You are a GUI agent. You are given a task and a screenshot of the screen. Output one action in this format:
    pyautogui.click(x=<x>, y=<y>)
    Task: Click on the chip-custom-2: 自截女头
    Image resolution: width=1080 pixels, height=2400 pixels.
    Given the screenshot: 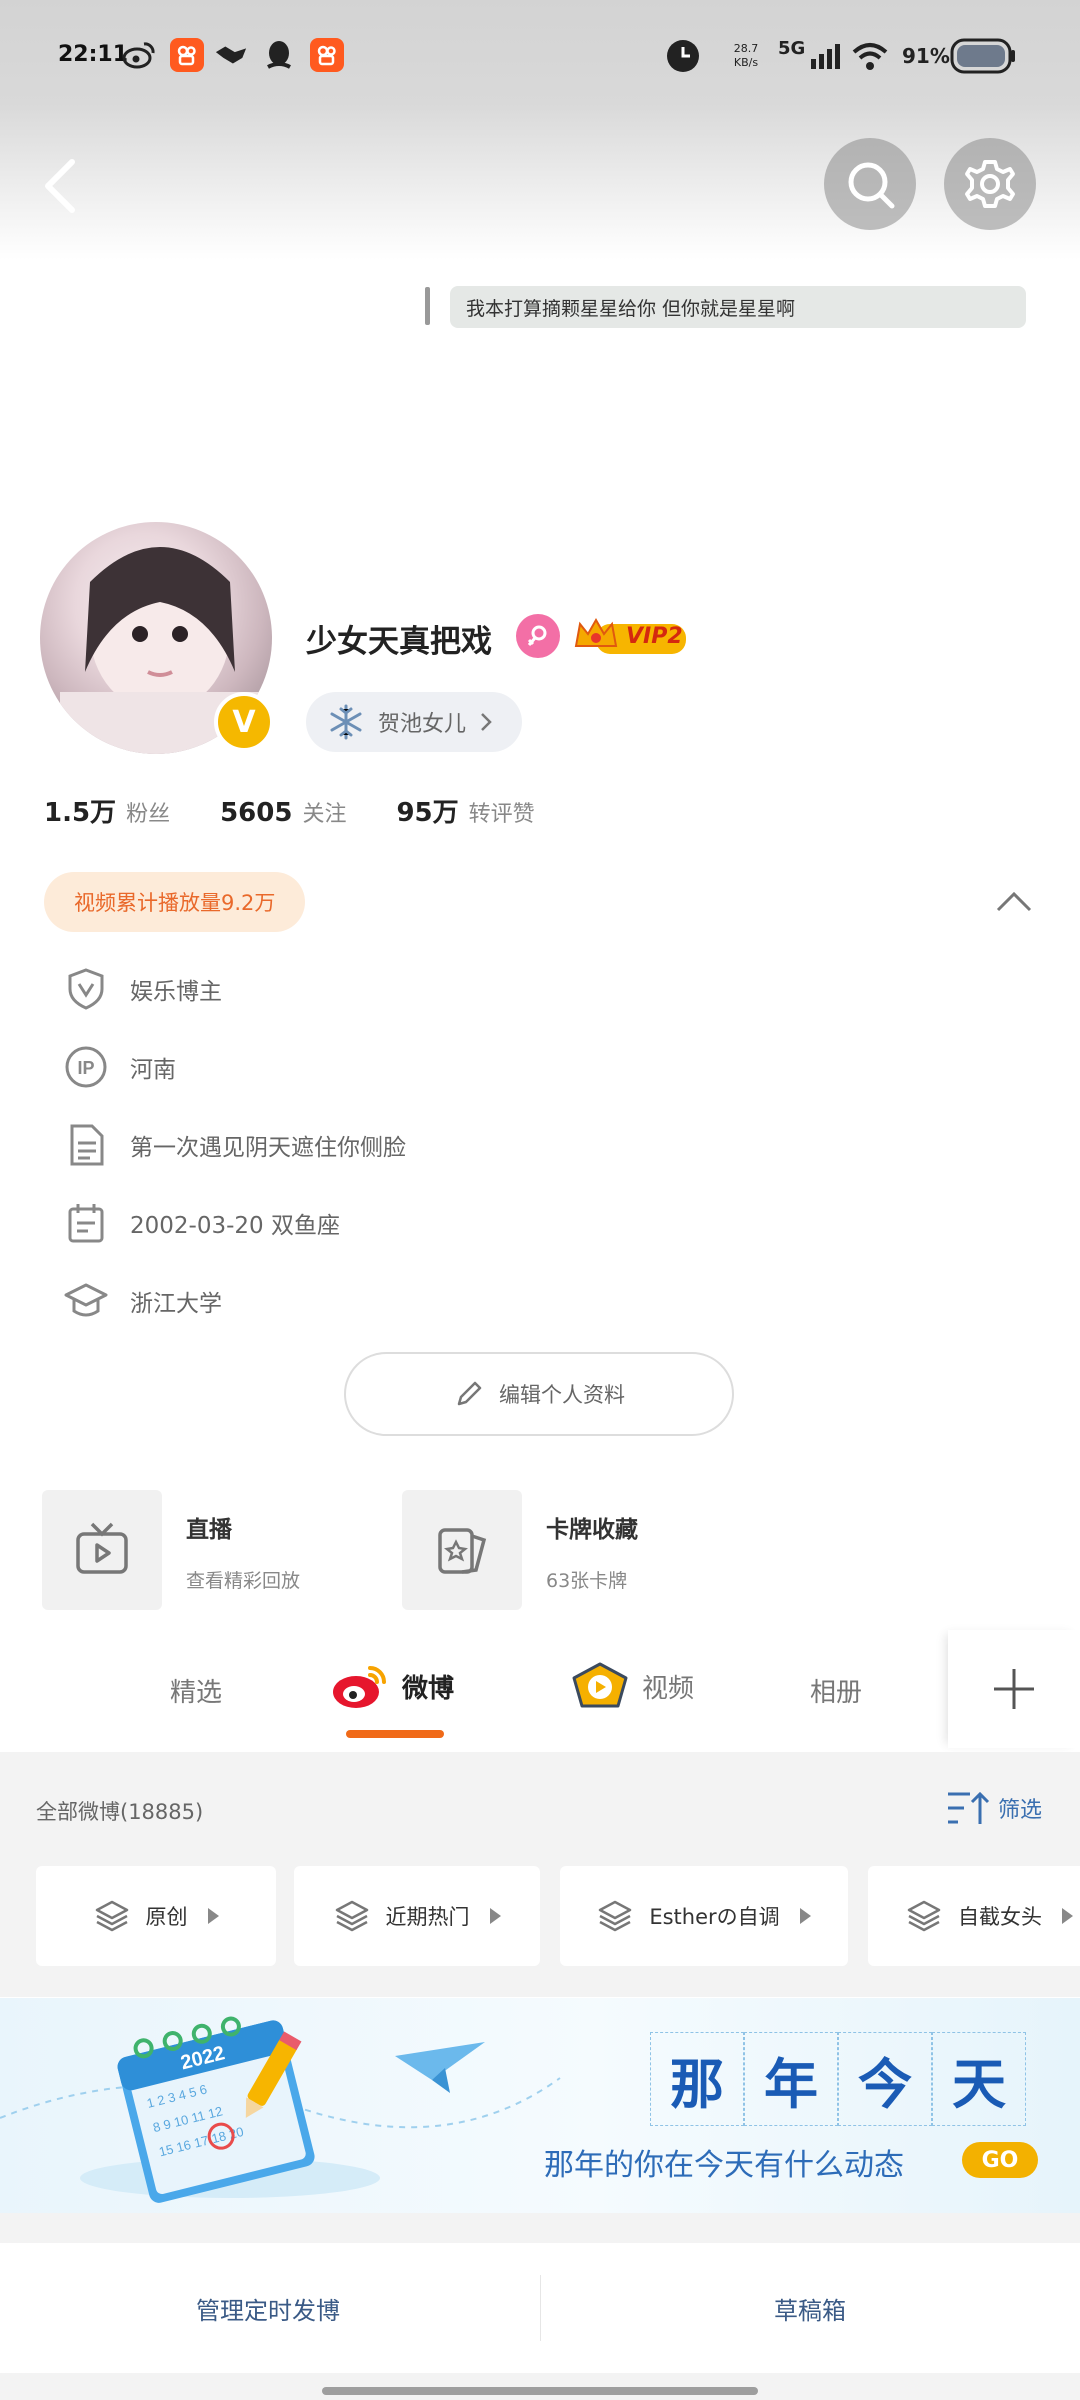 What is the action you would take?
    pyautogui.click(x=974, y=1916)
    